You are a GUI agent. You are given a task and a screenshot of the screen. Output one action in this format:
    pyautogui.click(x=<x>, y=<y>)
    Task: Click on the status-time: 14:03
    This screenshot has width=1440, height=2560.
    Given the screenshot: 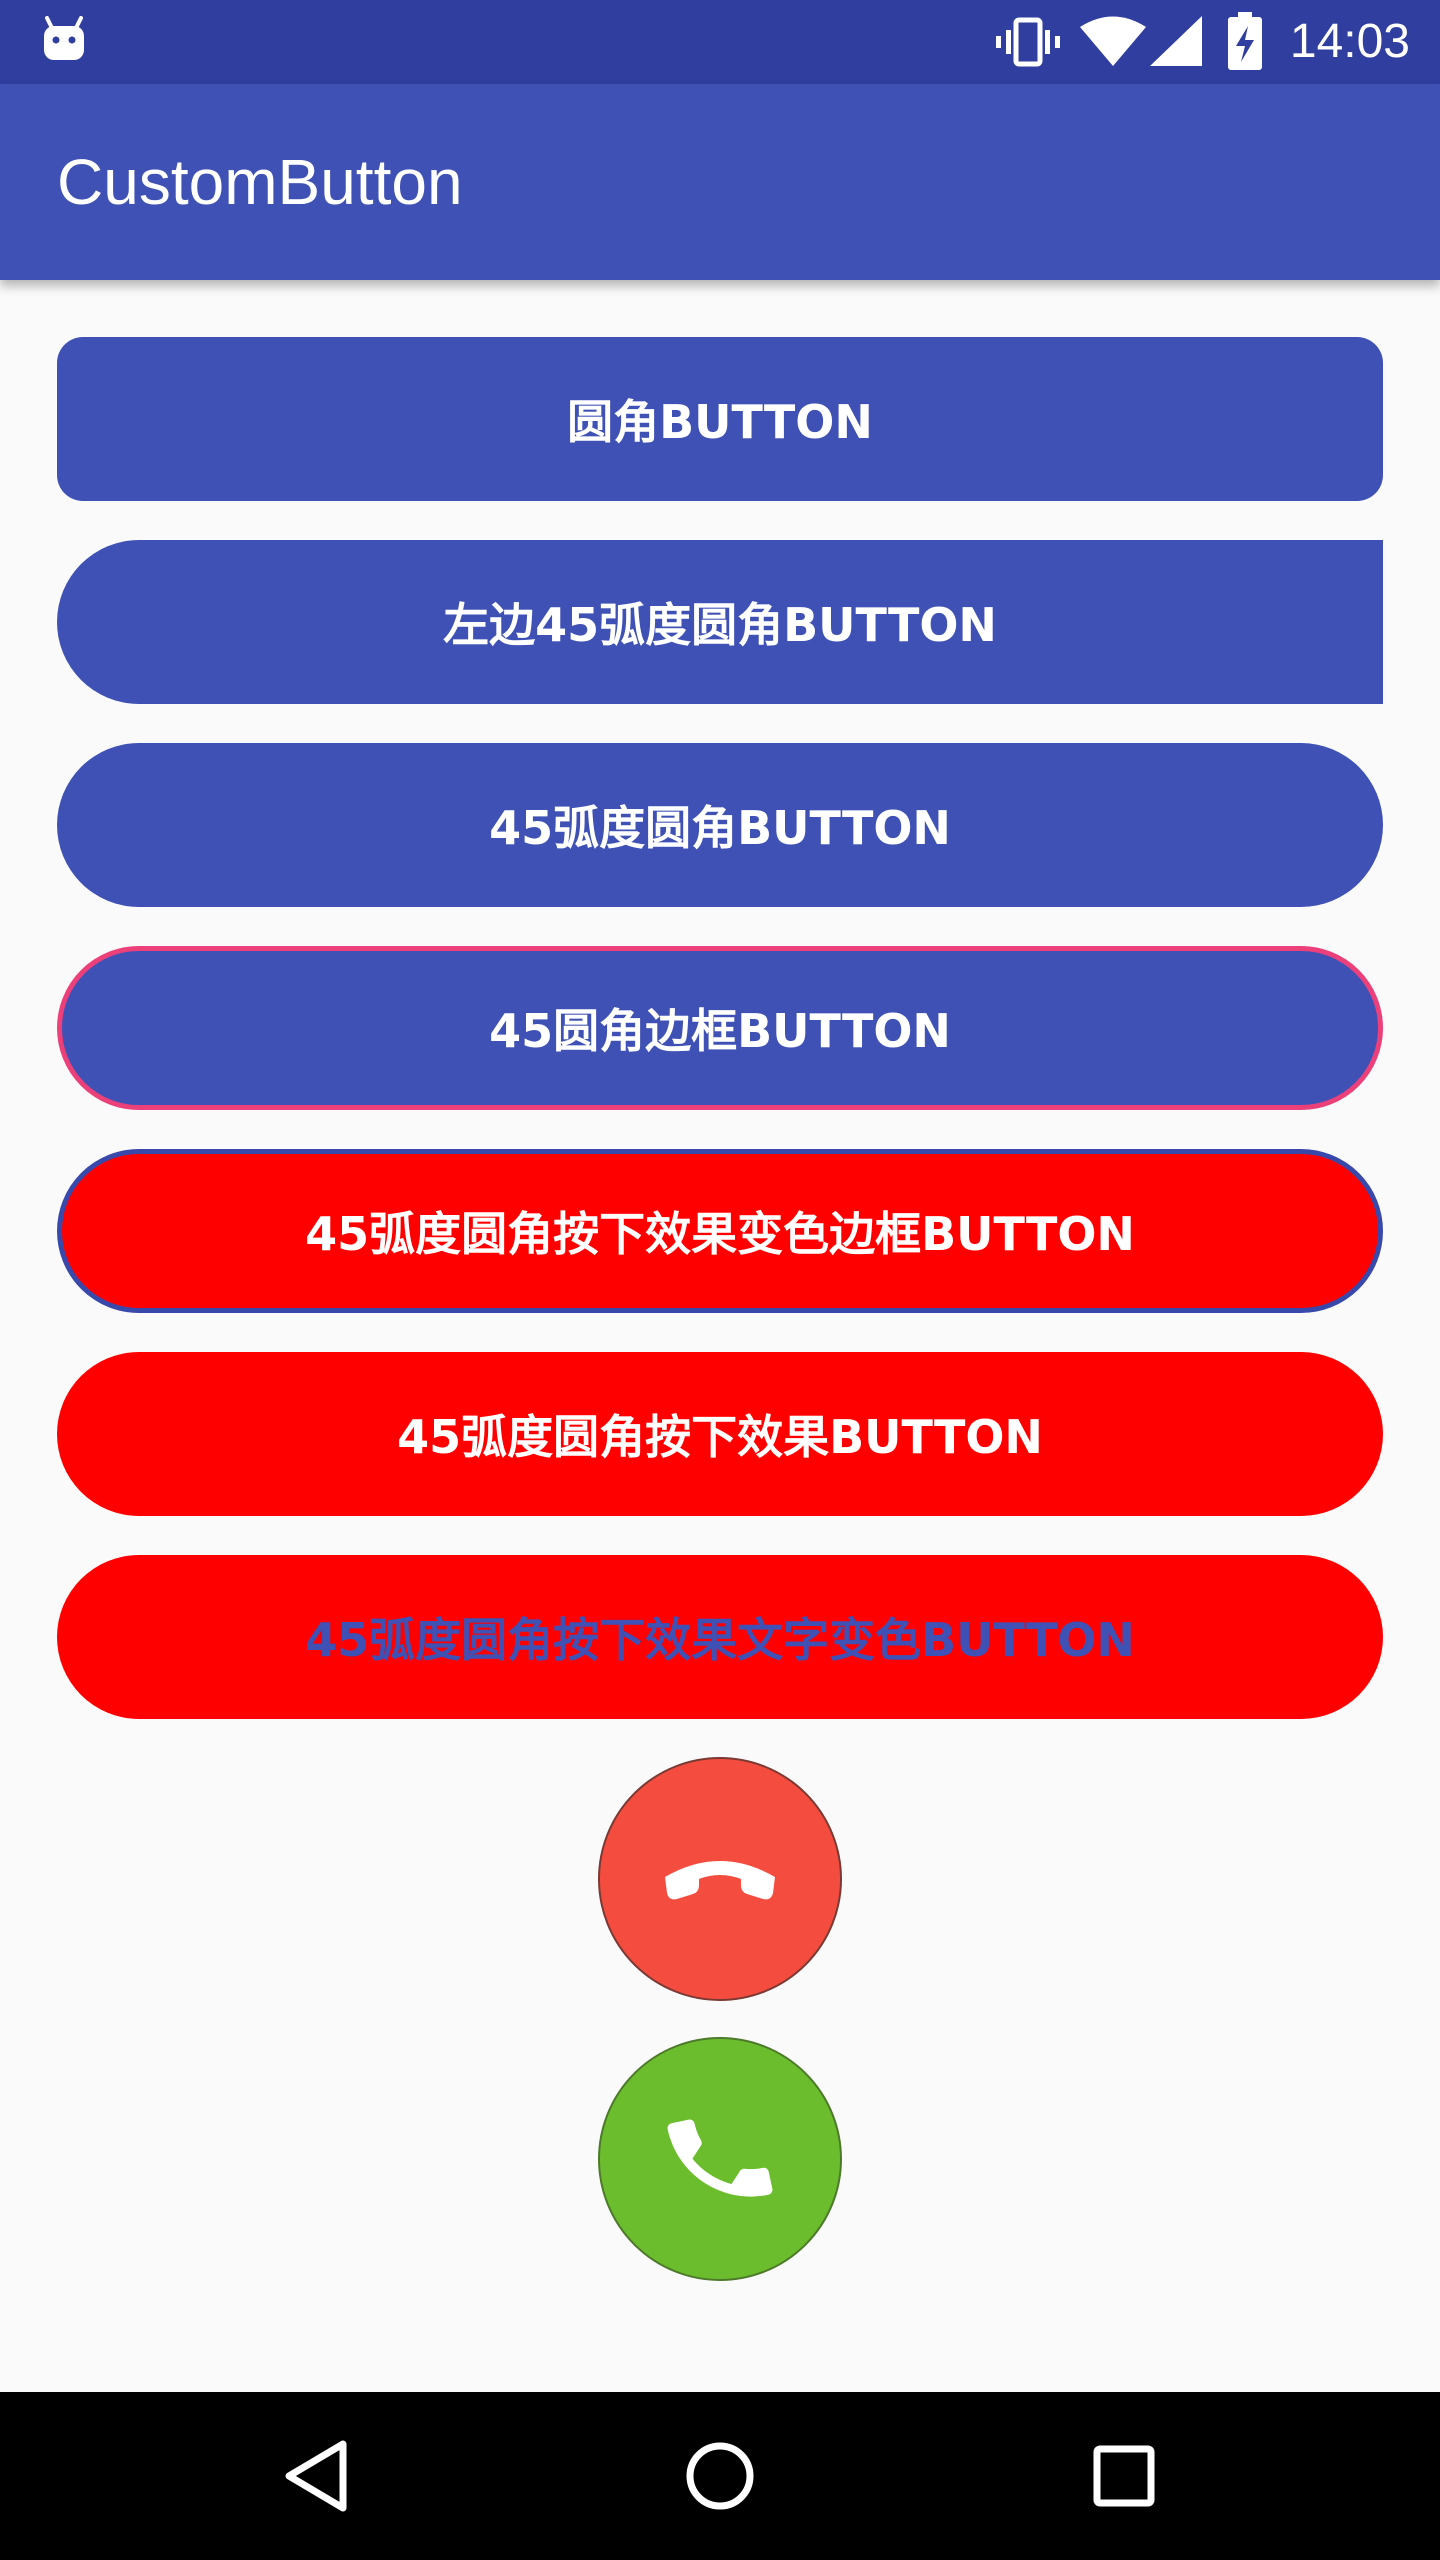 What is the action you would take?
    pyautogui.click(x=1349, y=41)
    